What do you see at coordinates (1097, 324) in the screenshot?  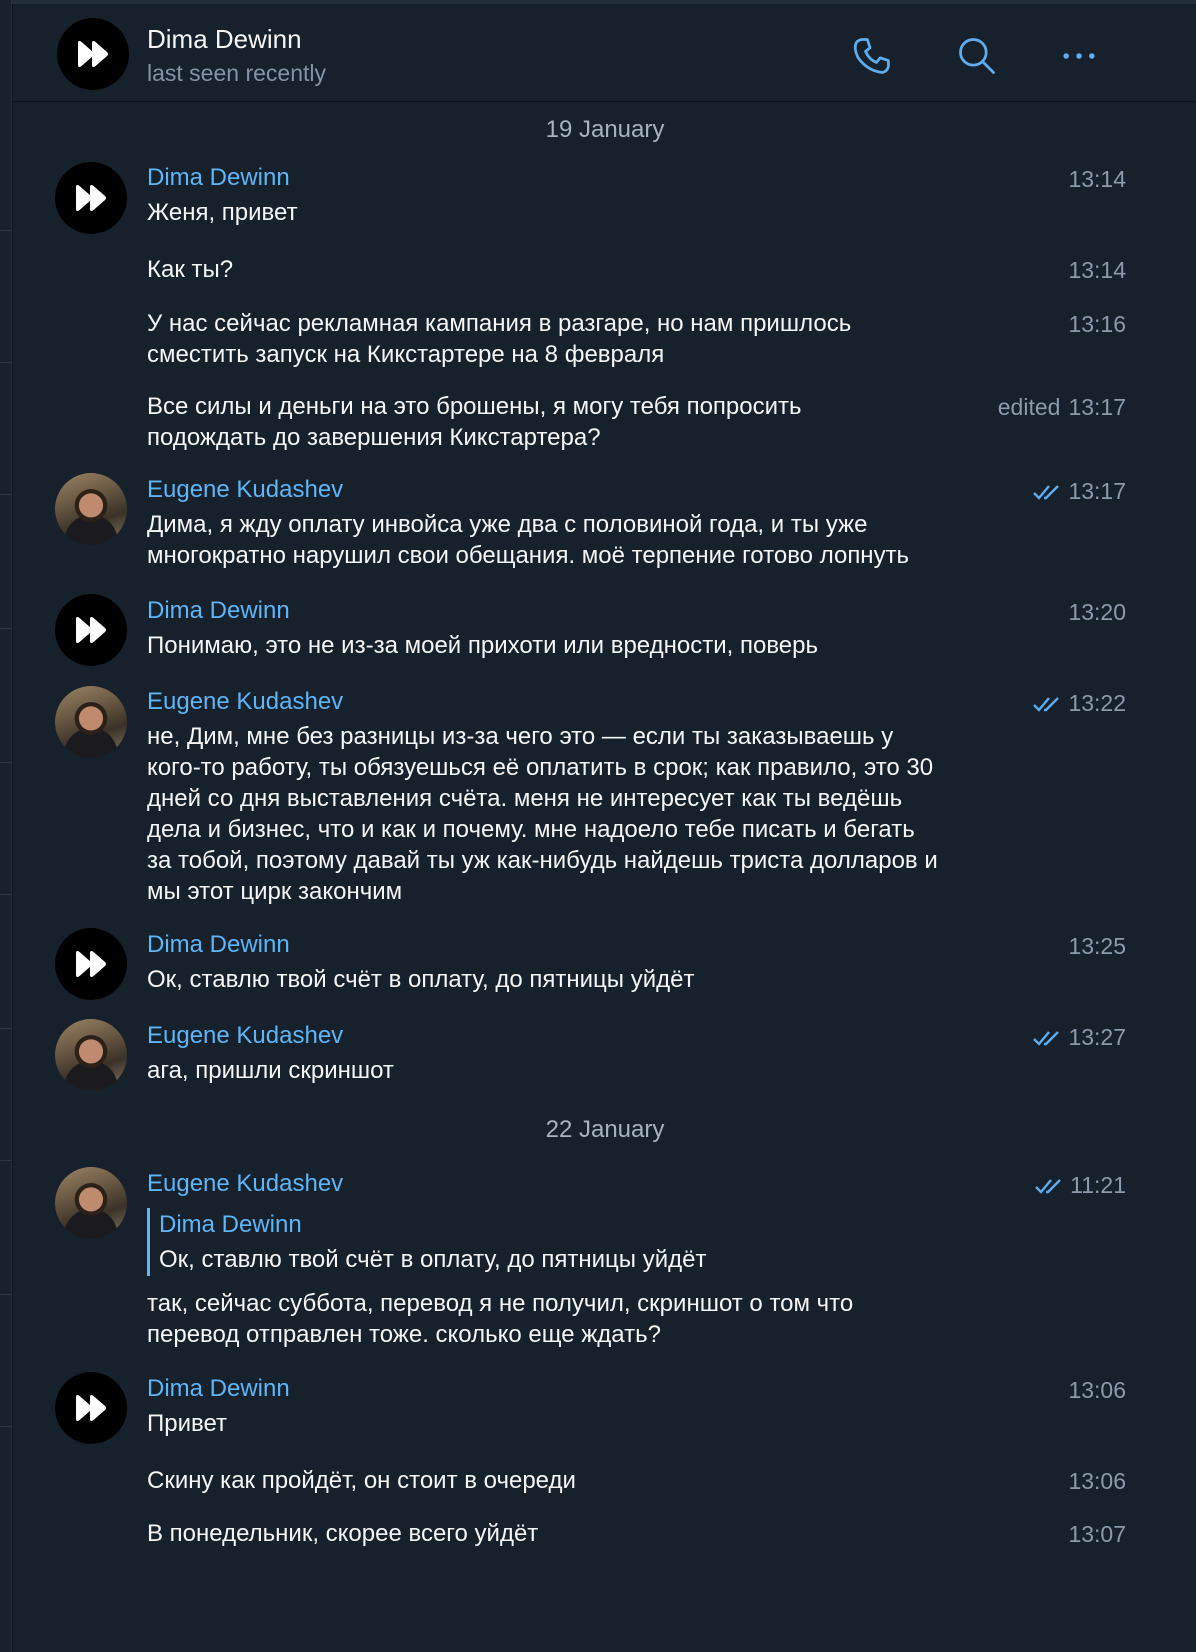 I see `message-time: 13:16` at bounding box center [1097, 324].